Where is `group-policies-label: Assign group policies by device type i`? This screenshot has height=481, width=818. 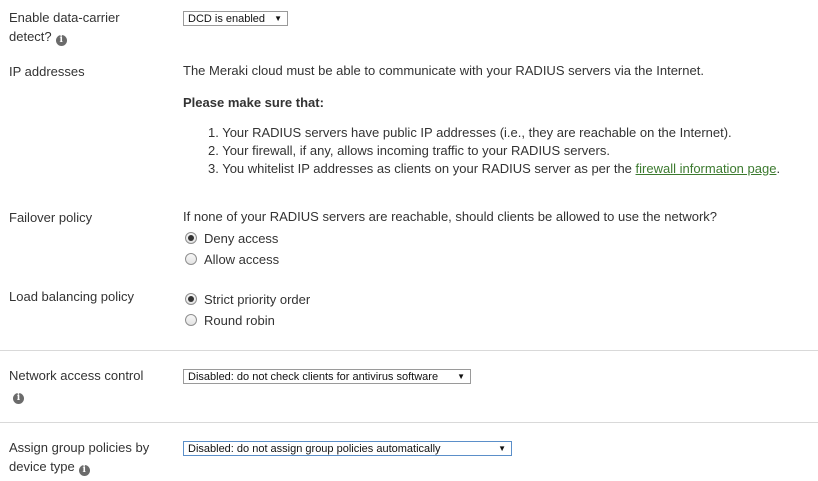 group-policies-label: Assign group policies by device type i is located at coordinates (79, 458).